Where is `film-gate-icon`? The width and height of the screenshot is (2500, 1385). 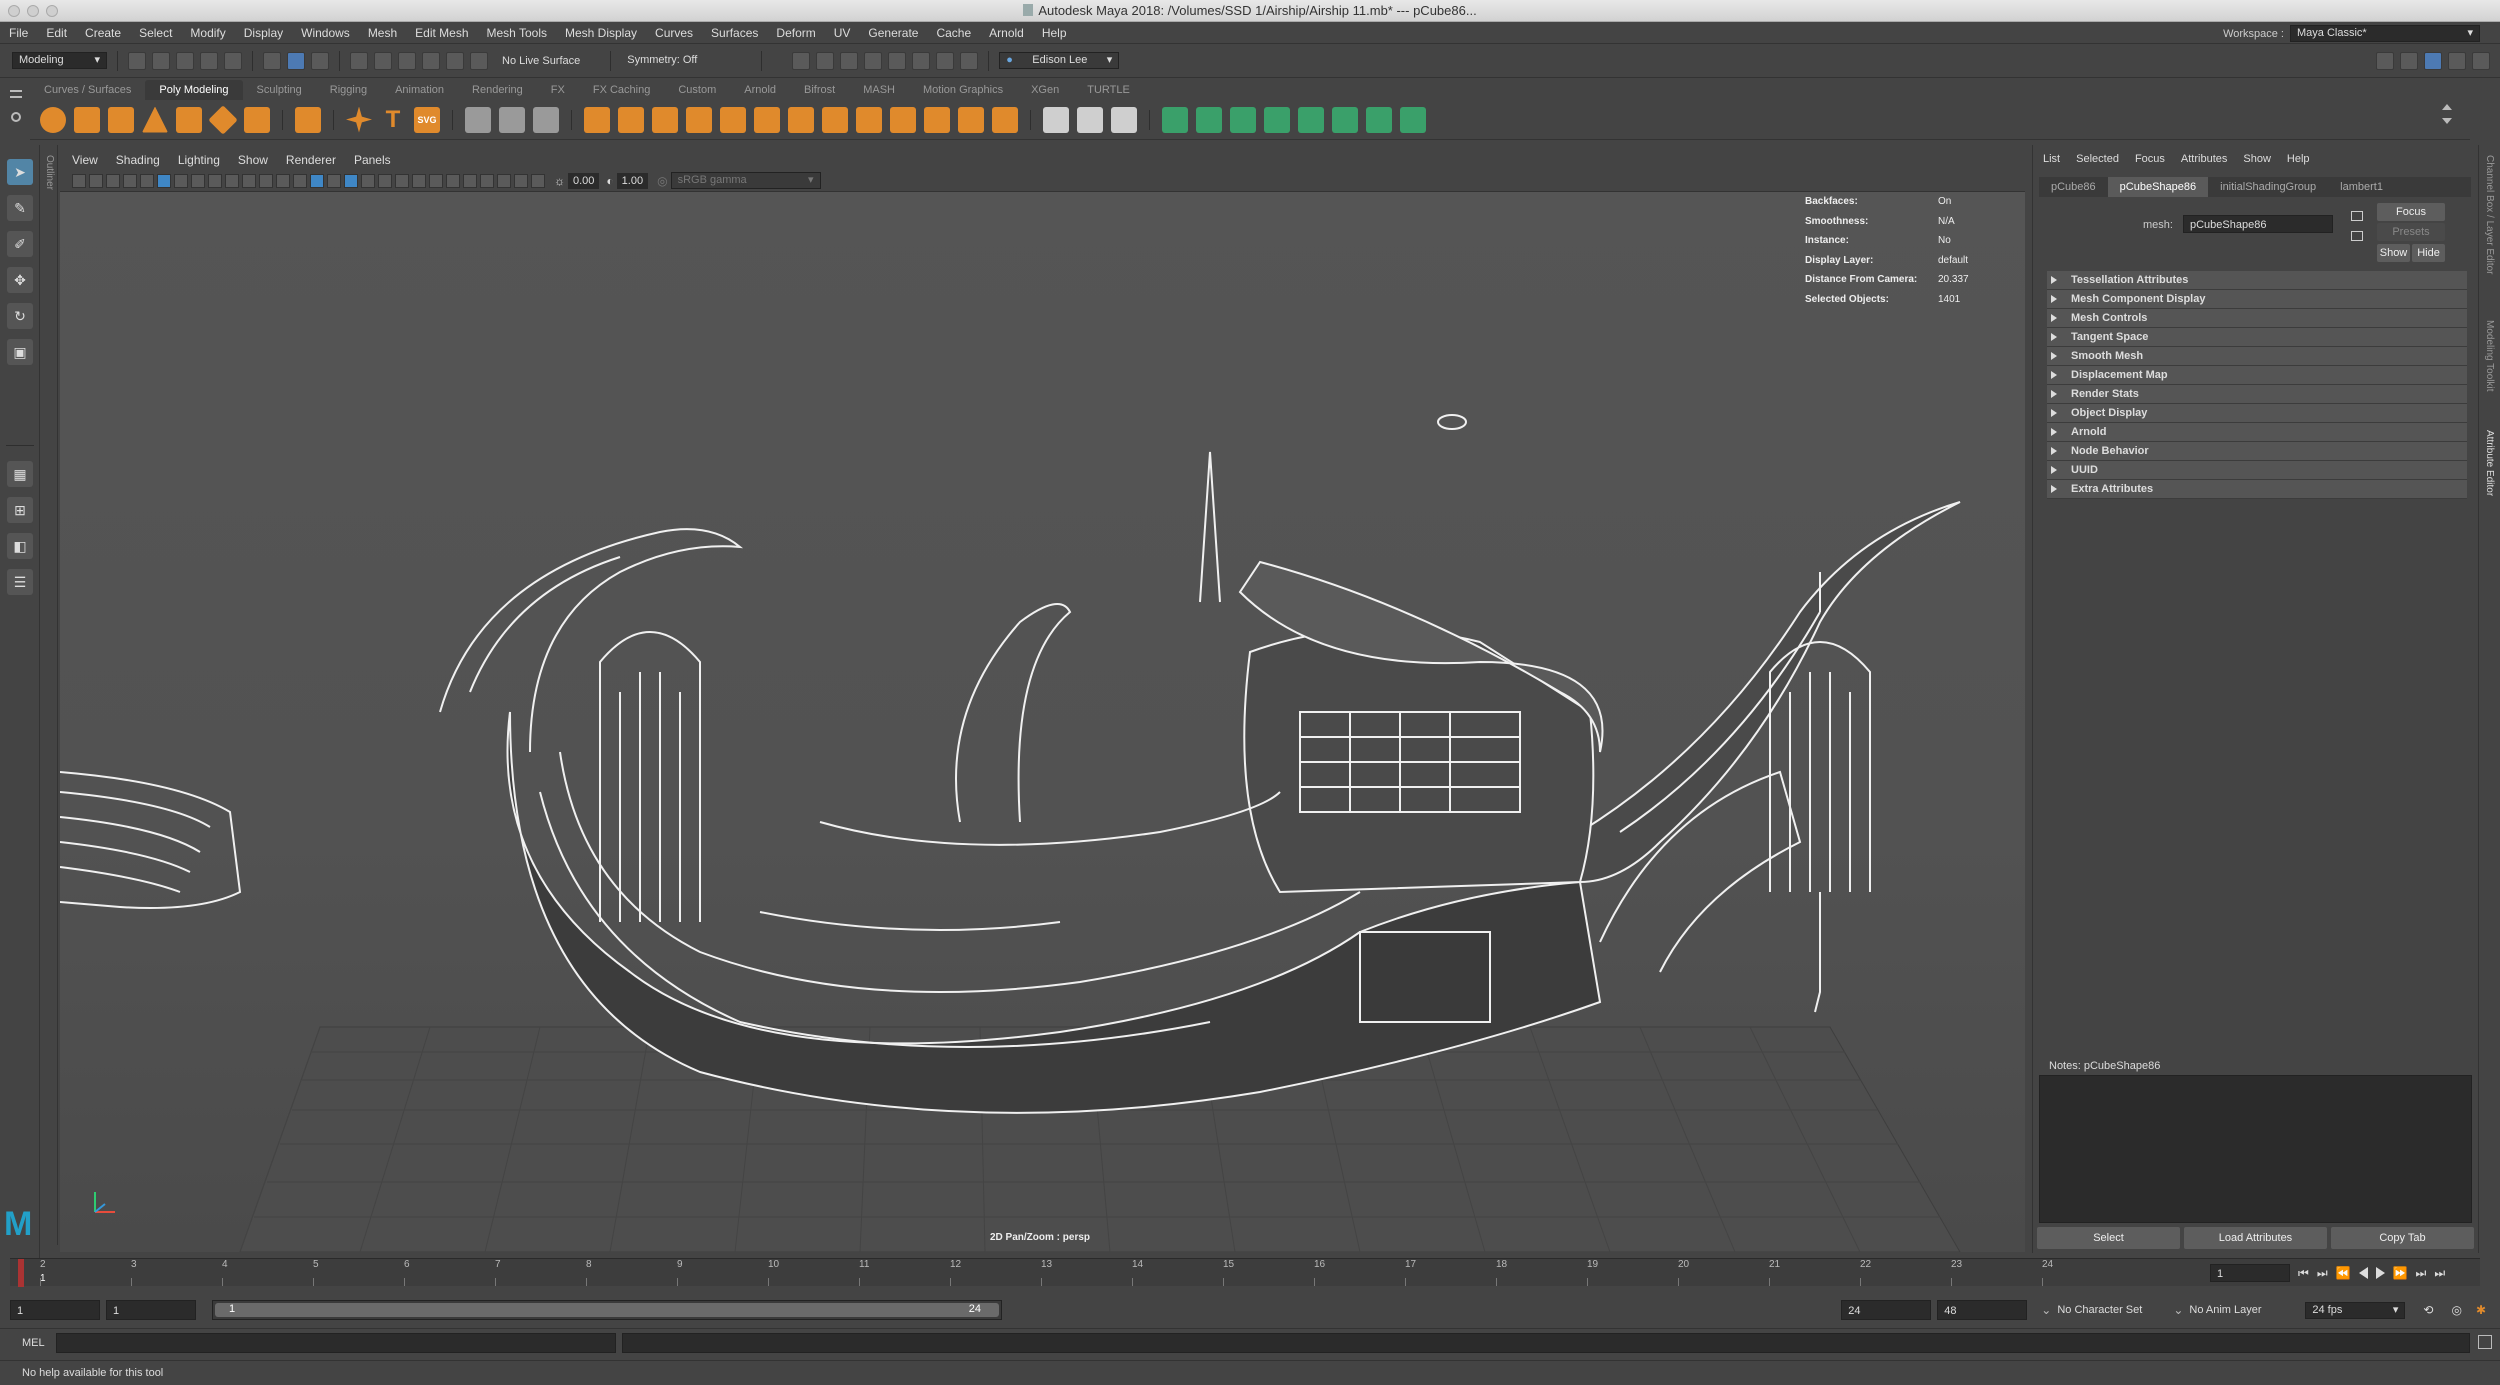 film-gate-icon is located at coordinates (198, 180).